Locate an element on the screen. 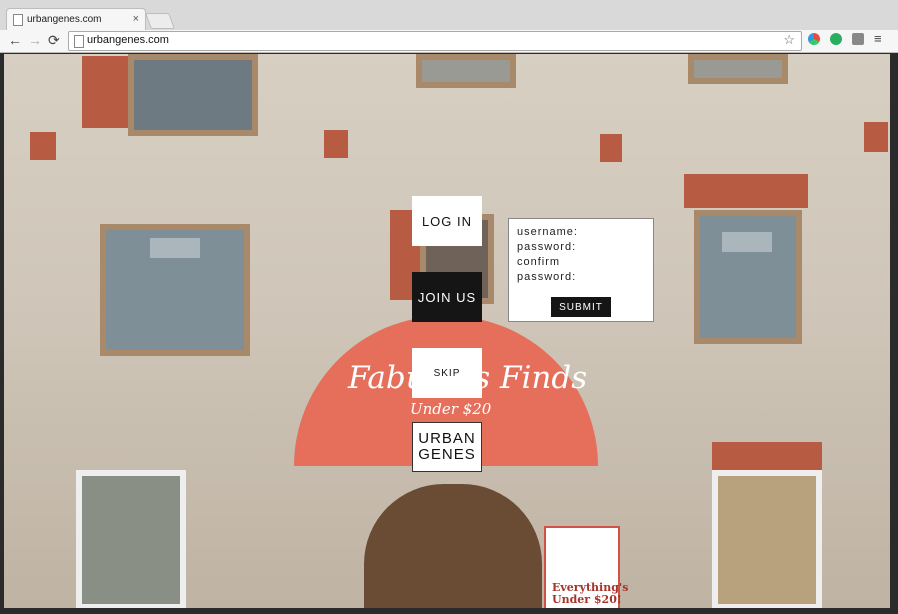 This screenshot has height=614, width=898. sign-line-2: Under $20! is located at coordinates (587, 599).